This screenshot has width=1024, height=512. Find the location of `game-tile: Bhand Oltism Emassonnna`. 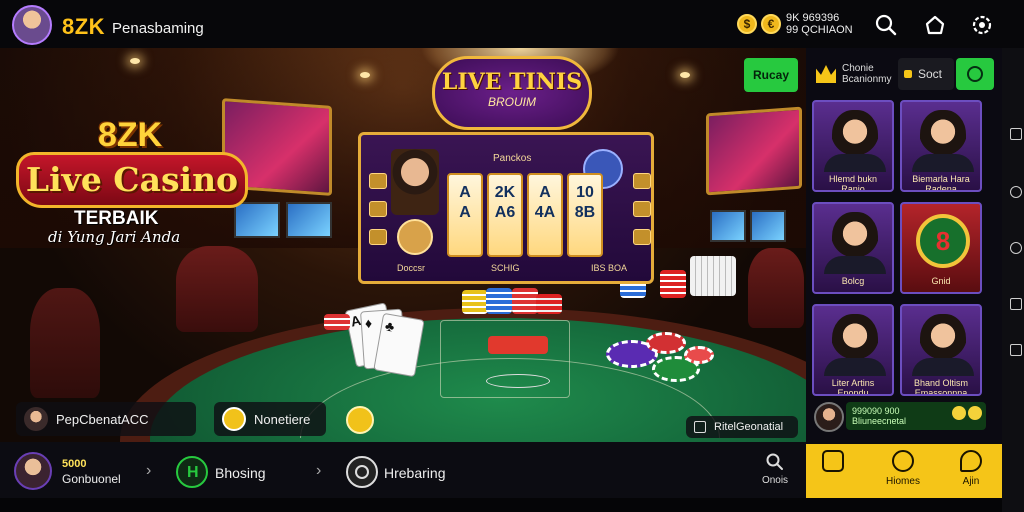

game-tile: Bhand Oltism Emassonnna is located at coordinates (941, 350).